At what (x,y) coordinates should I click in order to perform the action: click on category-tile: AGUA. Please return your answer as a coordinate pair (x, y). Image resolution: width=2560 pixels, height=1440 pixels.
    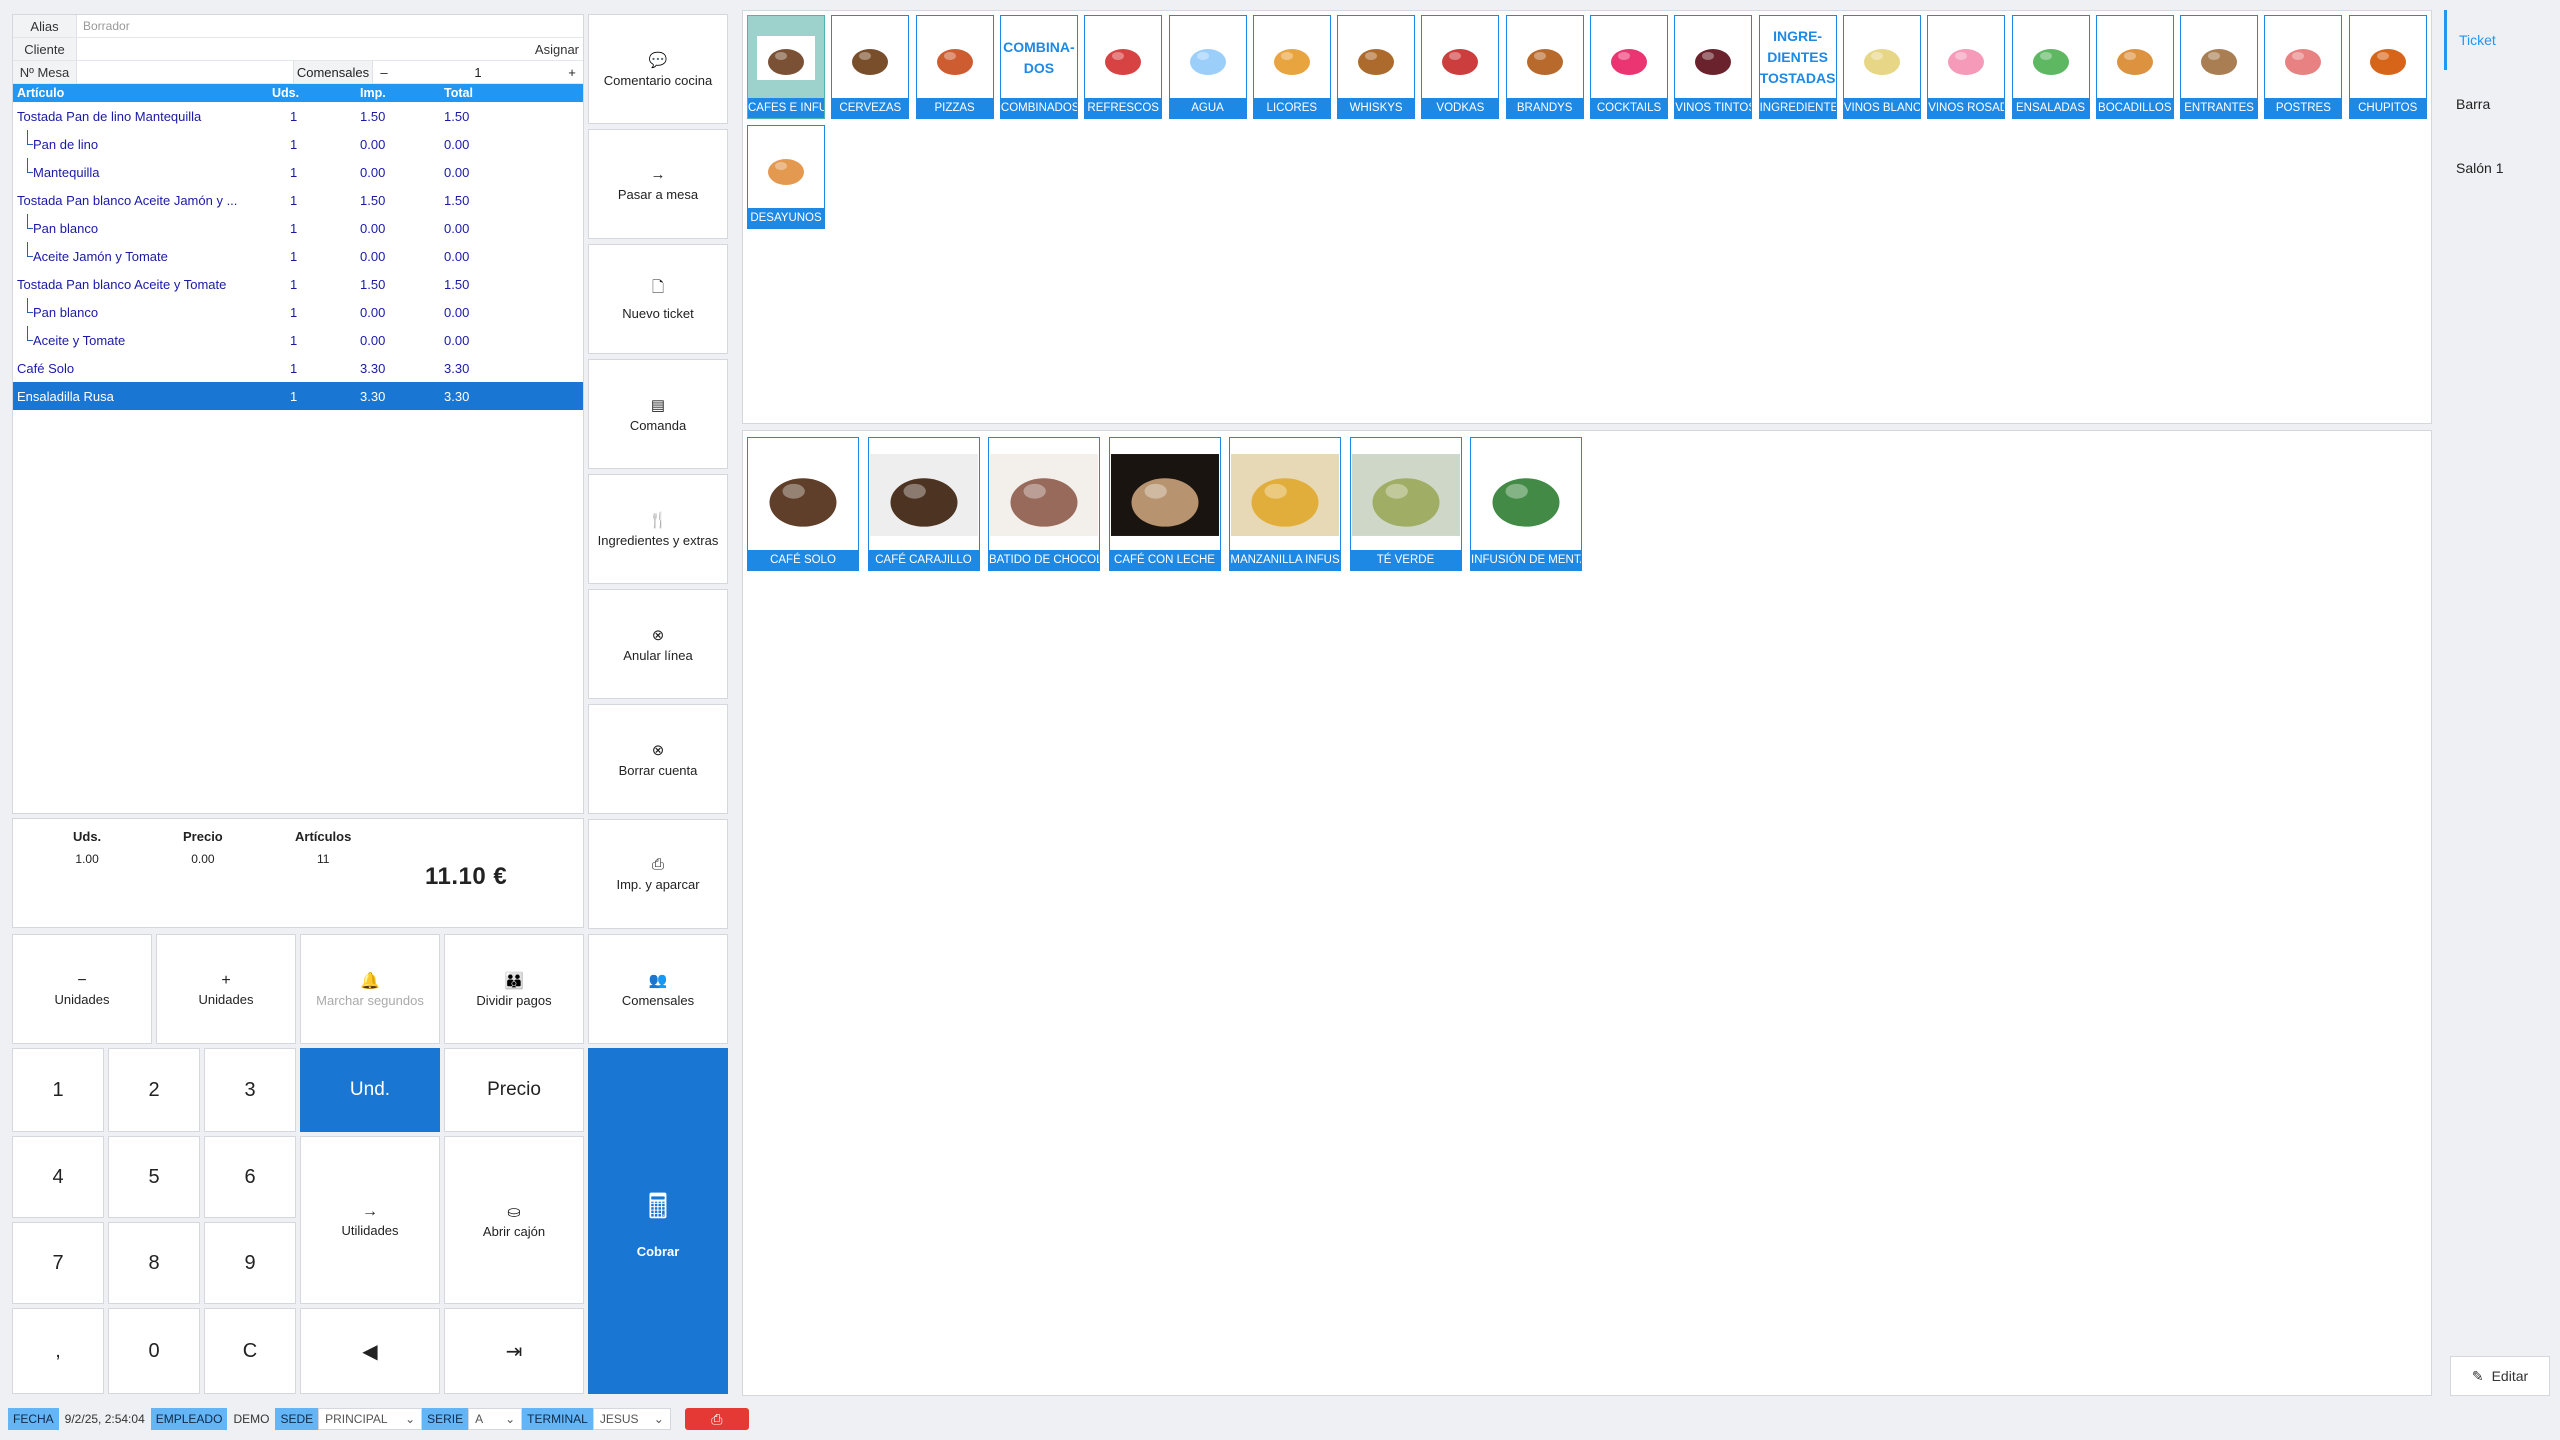
    Looking at the image, I should click on (1207, 67).